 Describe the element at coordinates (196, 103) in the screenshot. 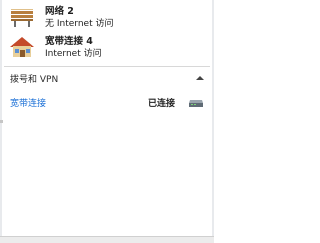

I see `modem-icon` at that location.